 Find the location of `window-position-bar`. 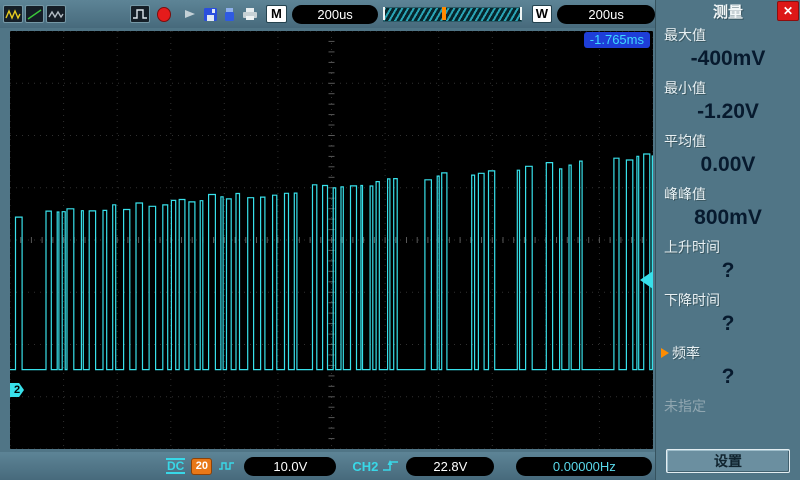

window-position-bar is located at coordinates (452, 14).